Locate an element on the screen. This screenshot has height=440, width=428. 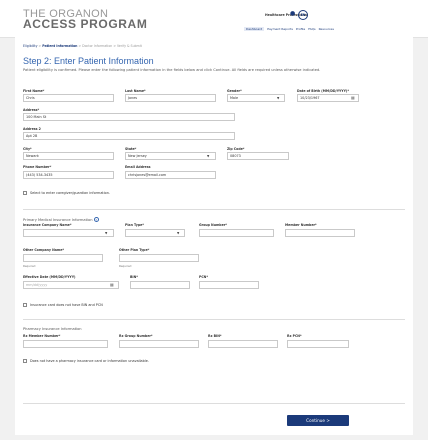
first-name-input: Chris is located at coordinates (68, 98).